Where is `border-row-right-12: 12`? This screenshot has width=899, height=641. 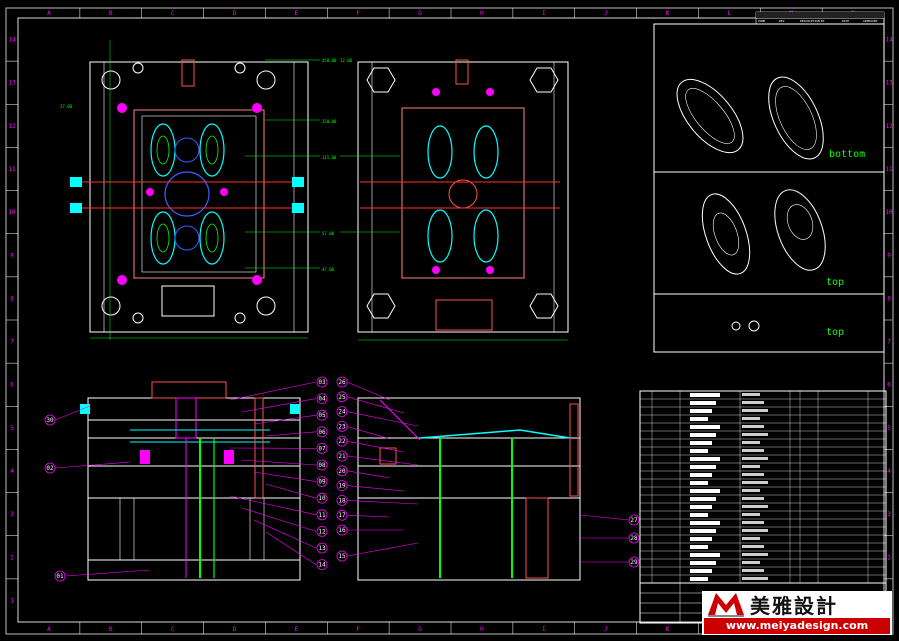
border-row-right-12: 12 is located at coordinates (889, 126).